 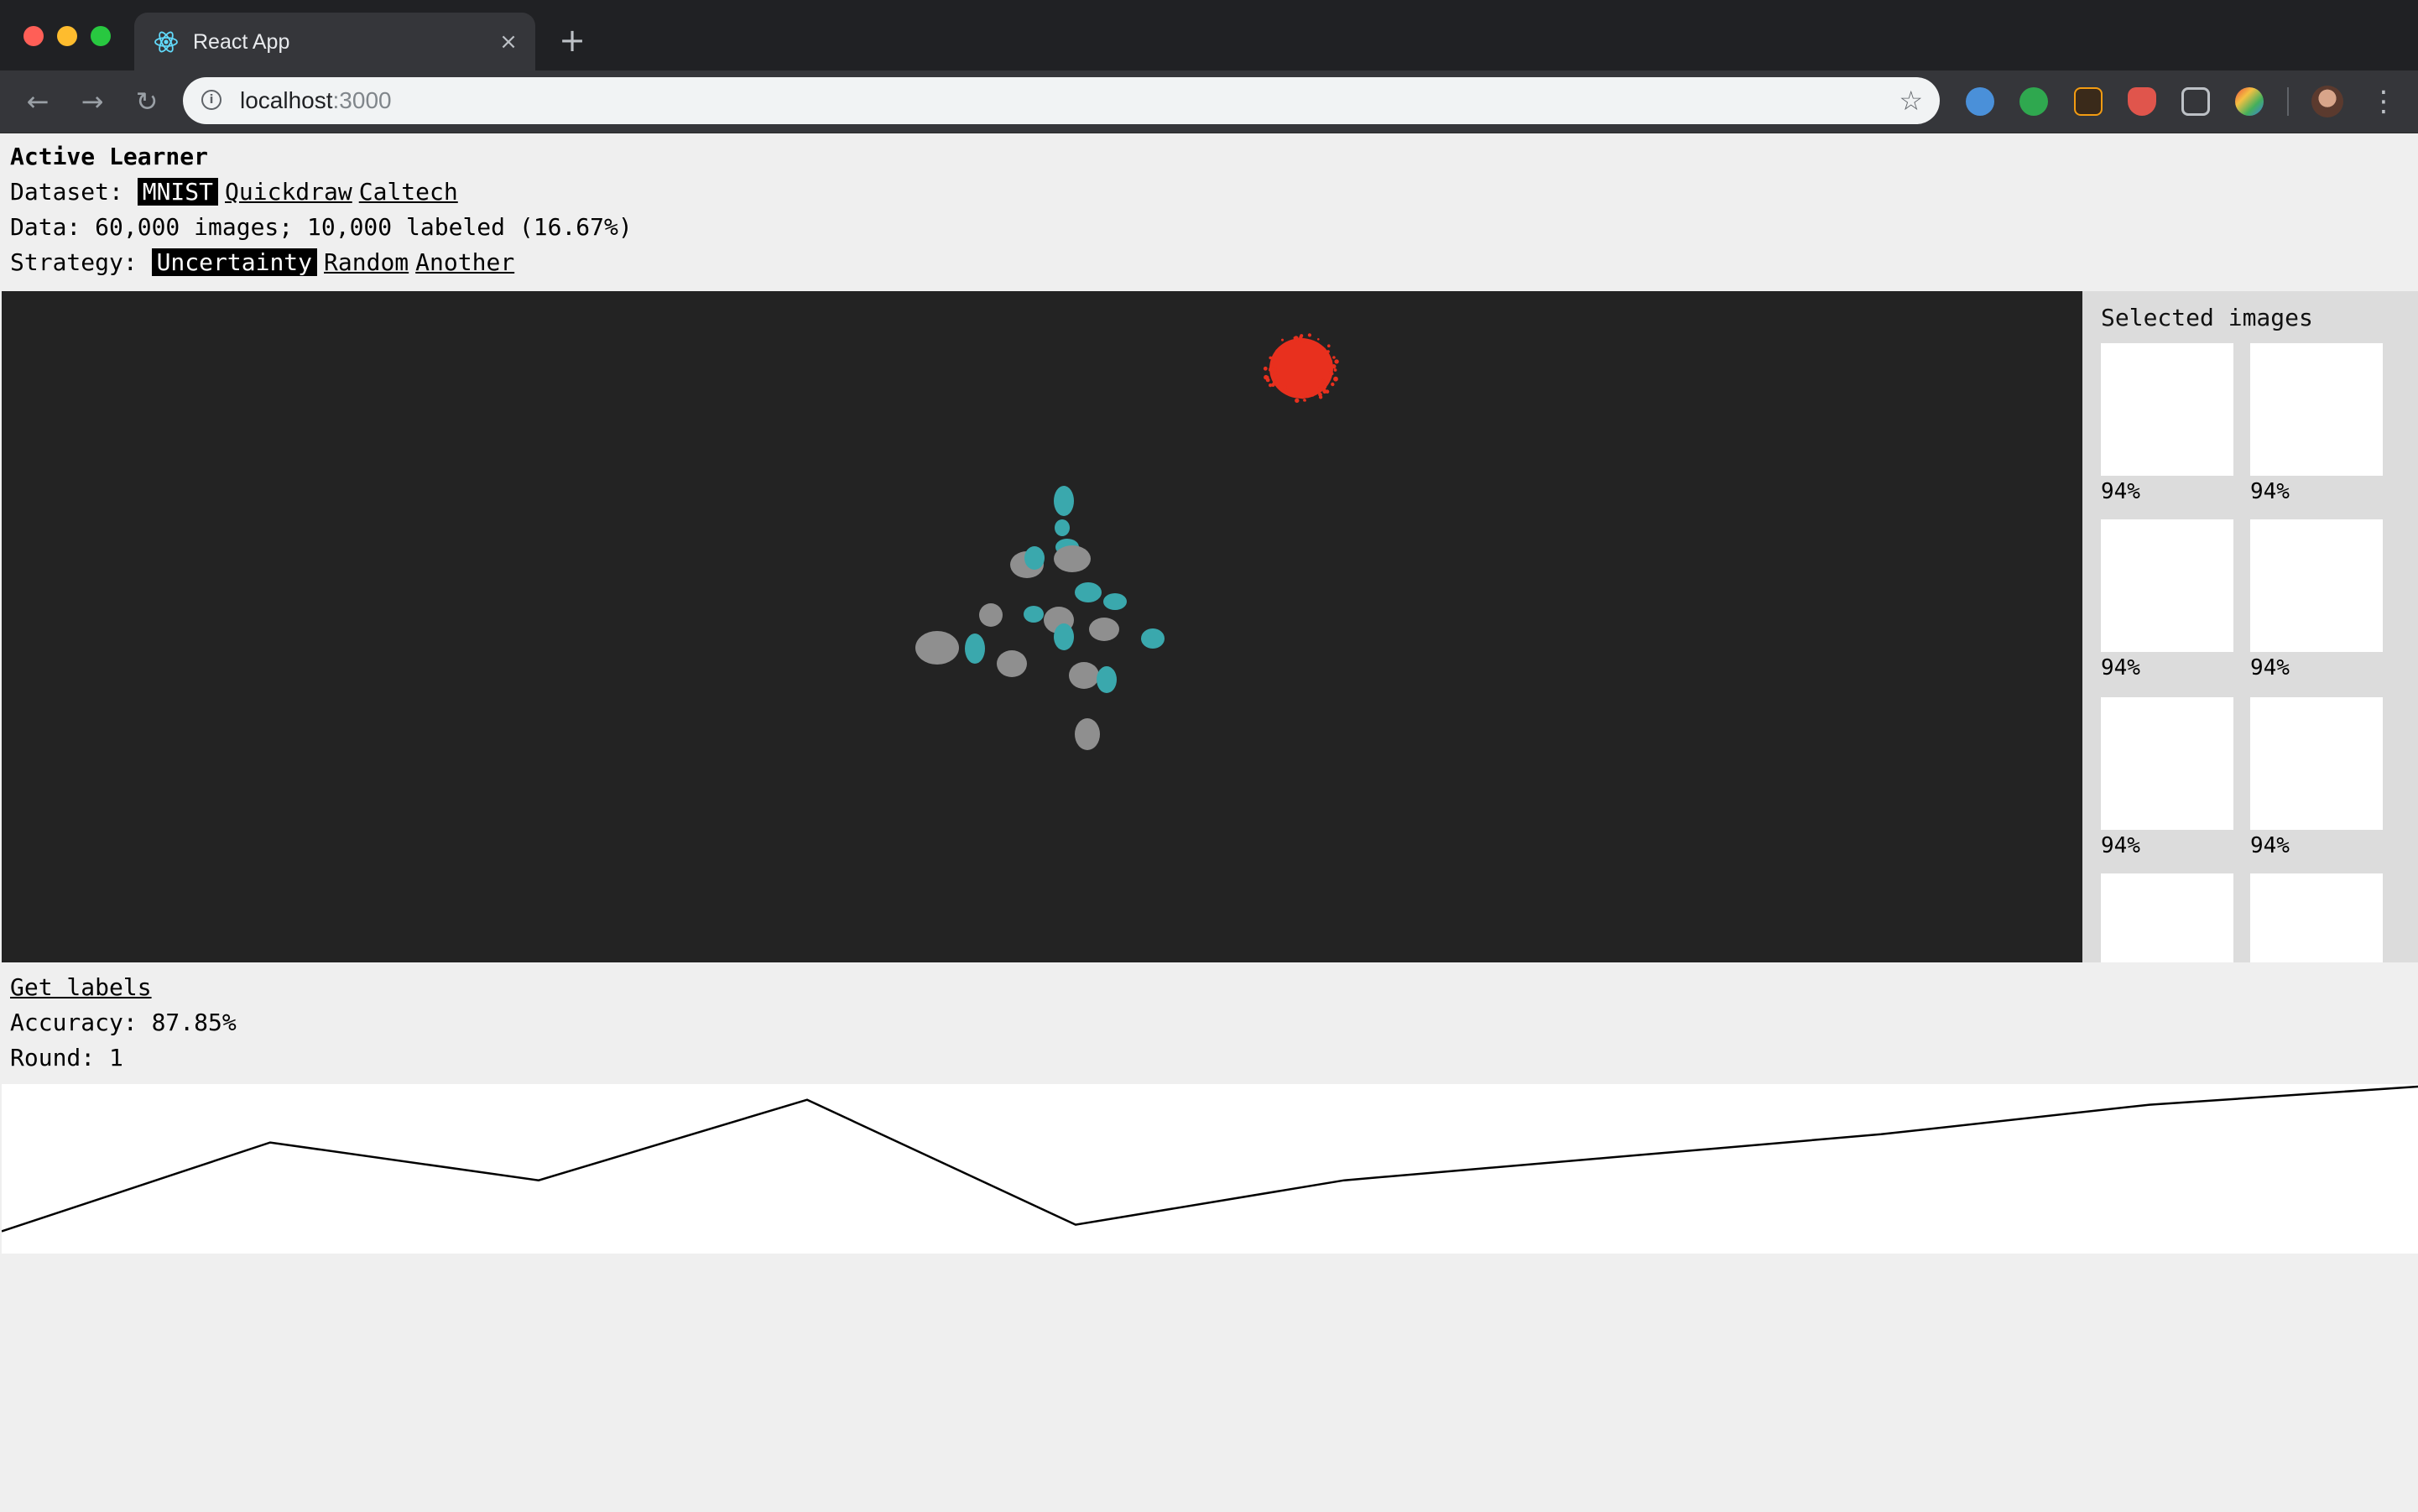 What do you see at coordinates (572, 40) in the screenshot?
I see `new-tab-button: +` at bounding box center [572, 40].